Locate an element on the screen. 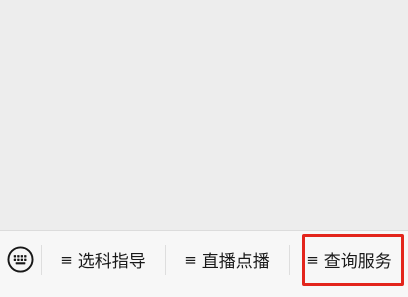  menu-item-query-service: ≡ 查询服务 is located at coordinates (349, 259).